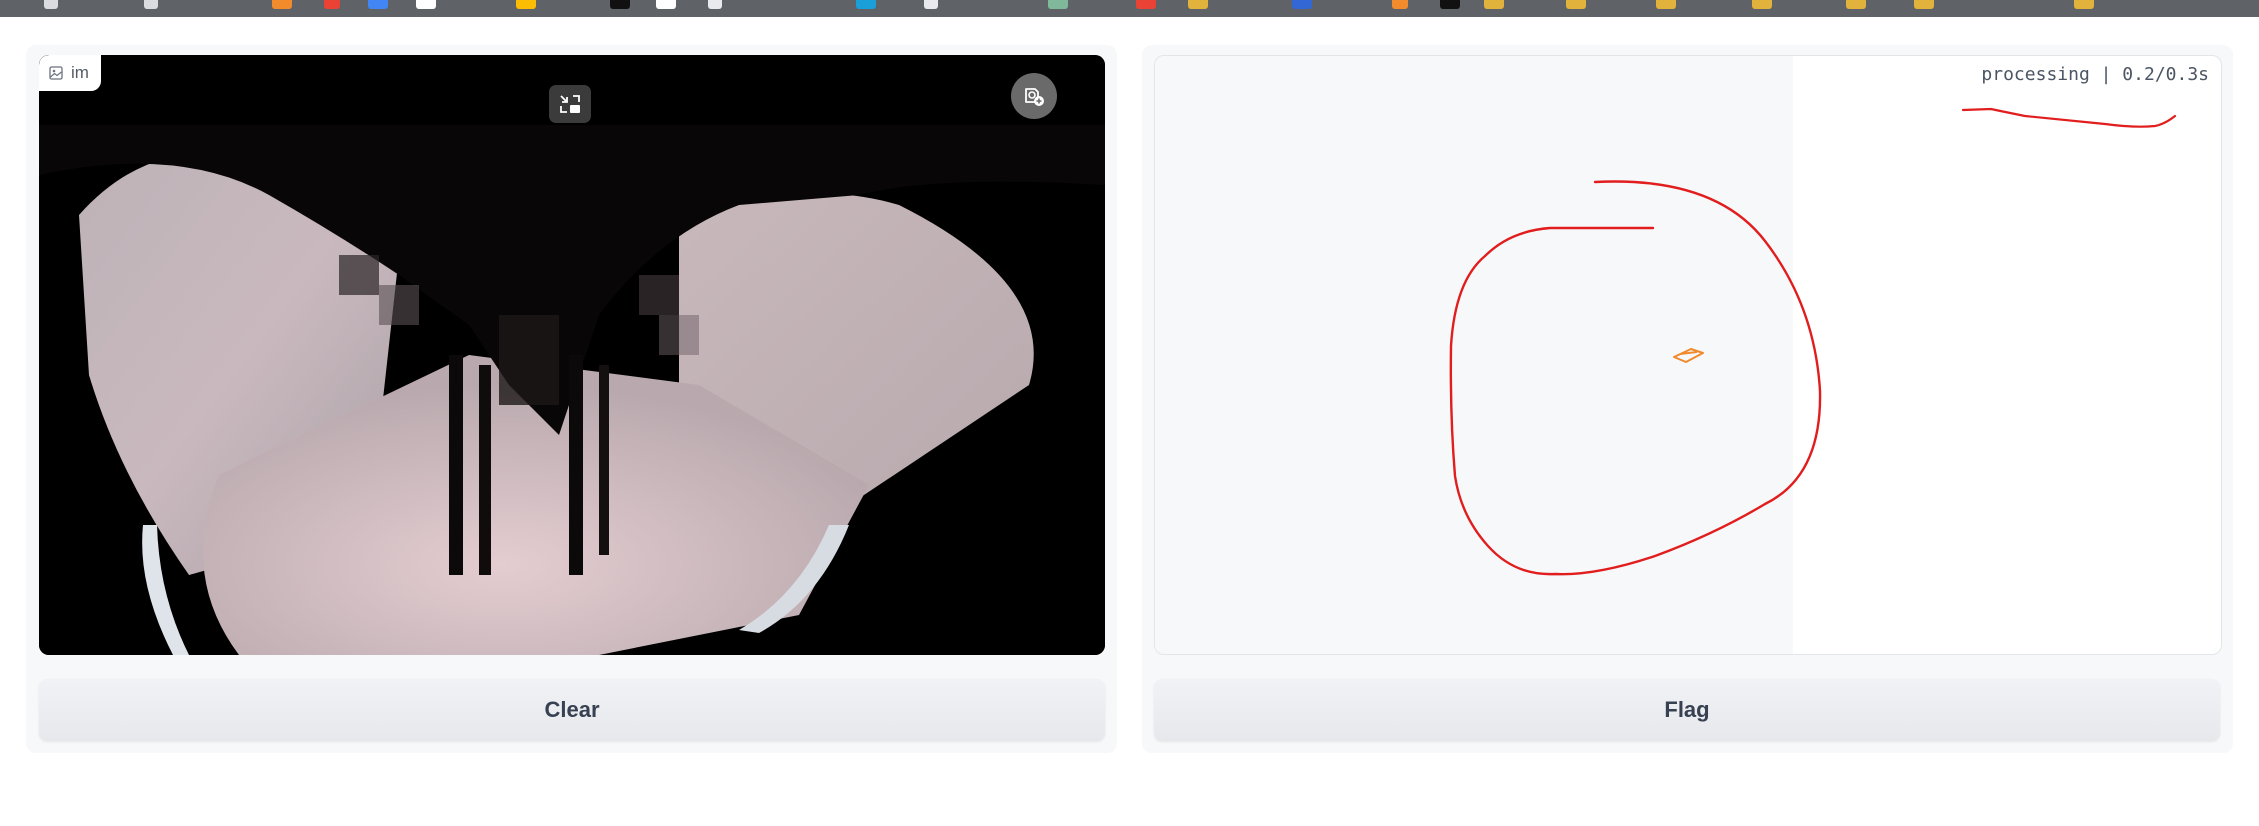 The height and width of the screenshot is (826, 2259). What do you see at coordinates (70, 73) in the screenshot?
I see `image-label-chip: im` at bounding box center [70, 73].